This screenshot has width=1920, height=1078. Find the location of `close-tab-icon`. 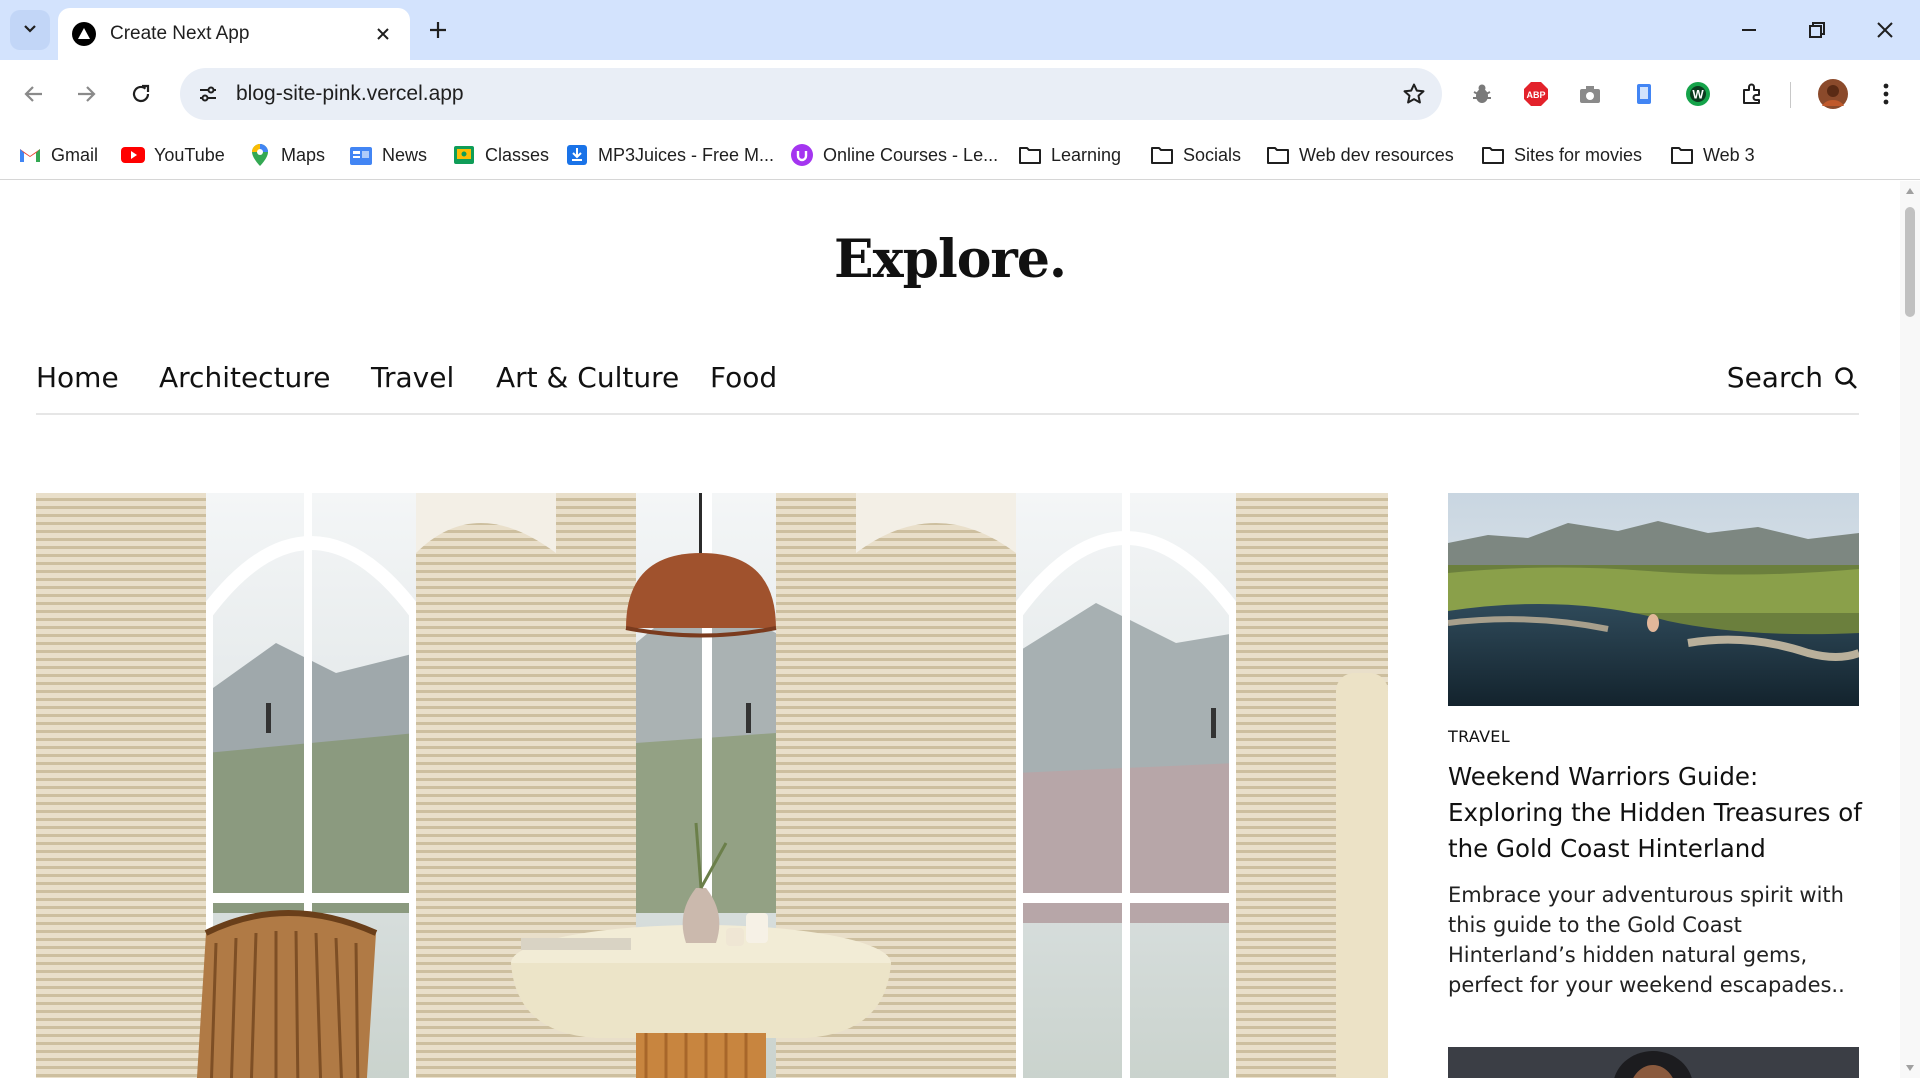

close-tab-icon is located at coordinates (383, 34).